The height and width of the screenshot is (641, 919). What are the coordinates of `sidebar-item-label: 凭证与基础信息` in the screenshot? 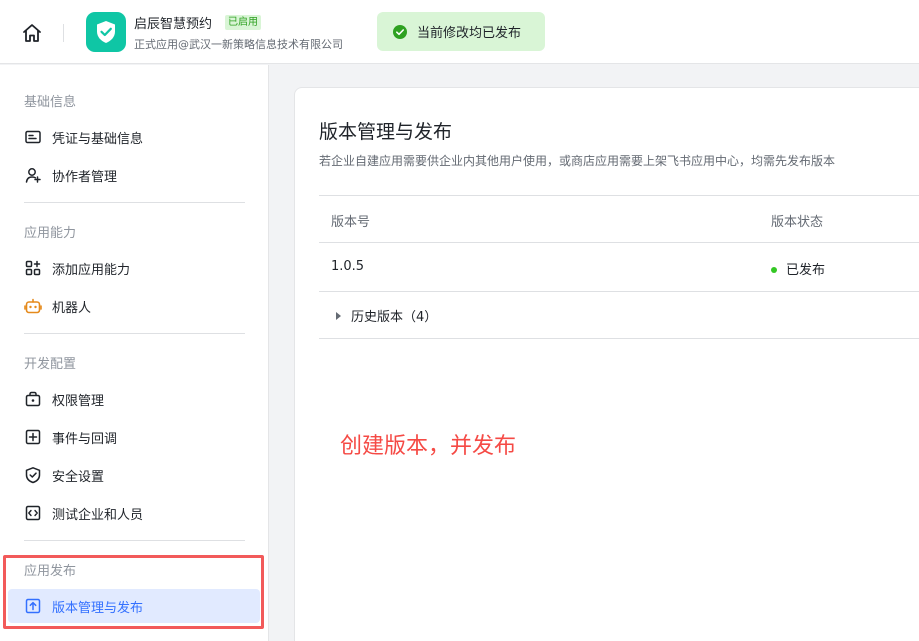 It's located at (98, 139).